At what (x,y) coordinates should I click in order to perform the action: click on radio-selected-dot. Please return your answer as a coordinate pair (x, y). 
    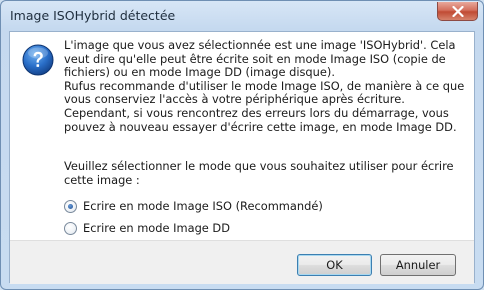
    Looking at the image, I should click on (70, 206).